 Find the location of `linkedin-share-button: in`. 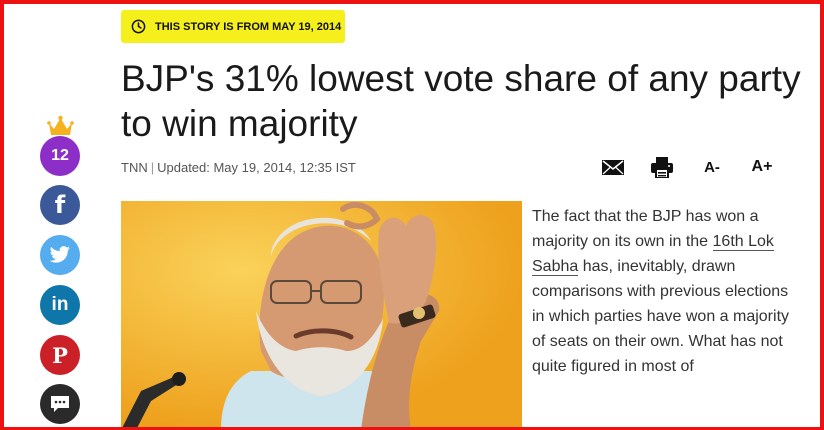

linkedin-share-button: in is located at coordinates (60, 305).